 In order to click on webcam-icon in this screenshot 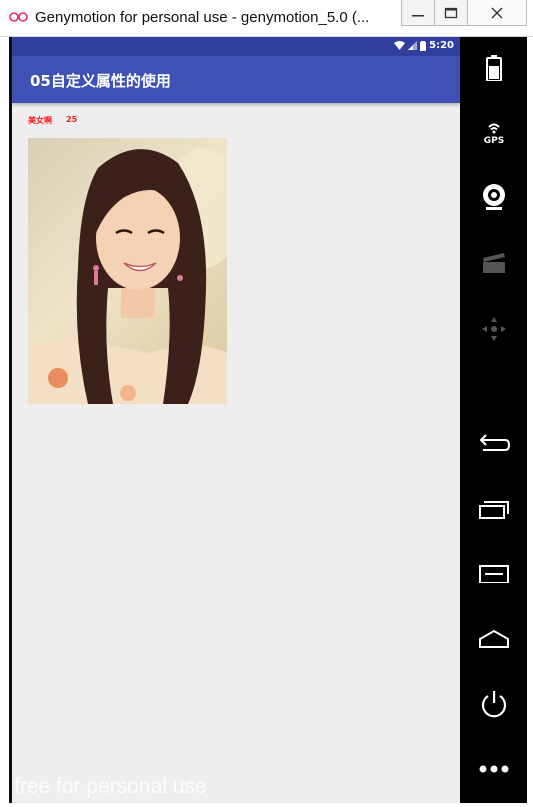, I will do `click(493, 197)`.